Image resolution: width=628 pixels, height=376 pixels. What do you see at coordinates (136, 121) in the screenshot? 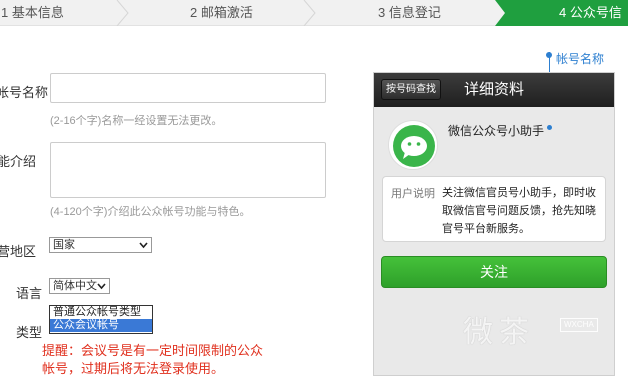
I see `account-name-hint: (2-16个字)名称一经设置无法更改。` at bounding box center [136, 121].